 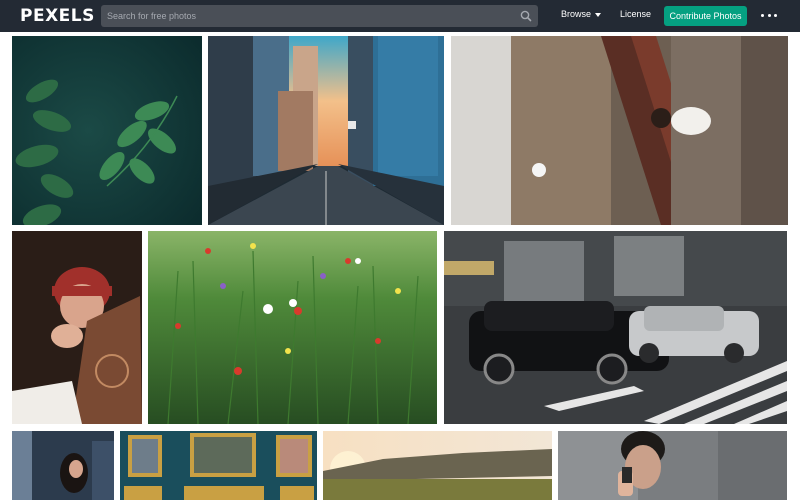 I want to click on browse-menu: Browse, so click(x=581, y=14).